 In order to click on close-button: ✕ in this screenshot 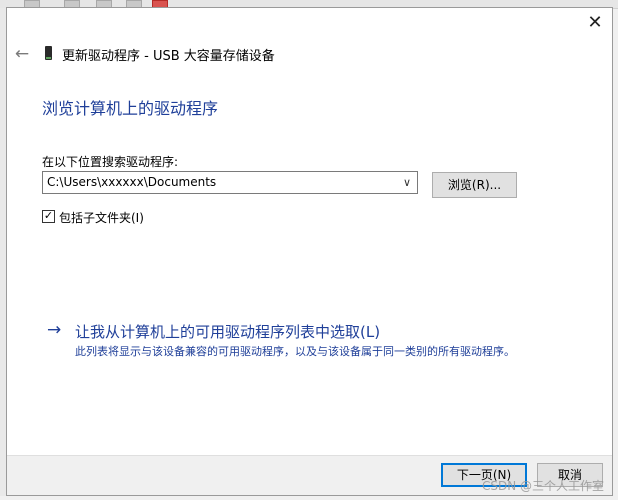, I will do `click(595, 23)`.